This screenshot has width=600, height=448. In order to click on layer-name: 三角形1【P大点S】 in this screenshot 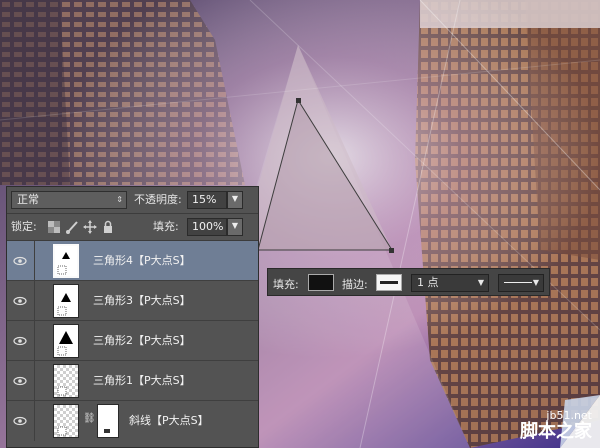, I will do `click(142, 380)`.